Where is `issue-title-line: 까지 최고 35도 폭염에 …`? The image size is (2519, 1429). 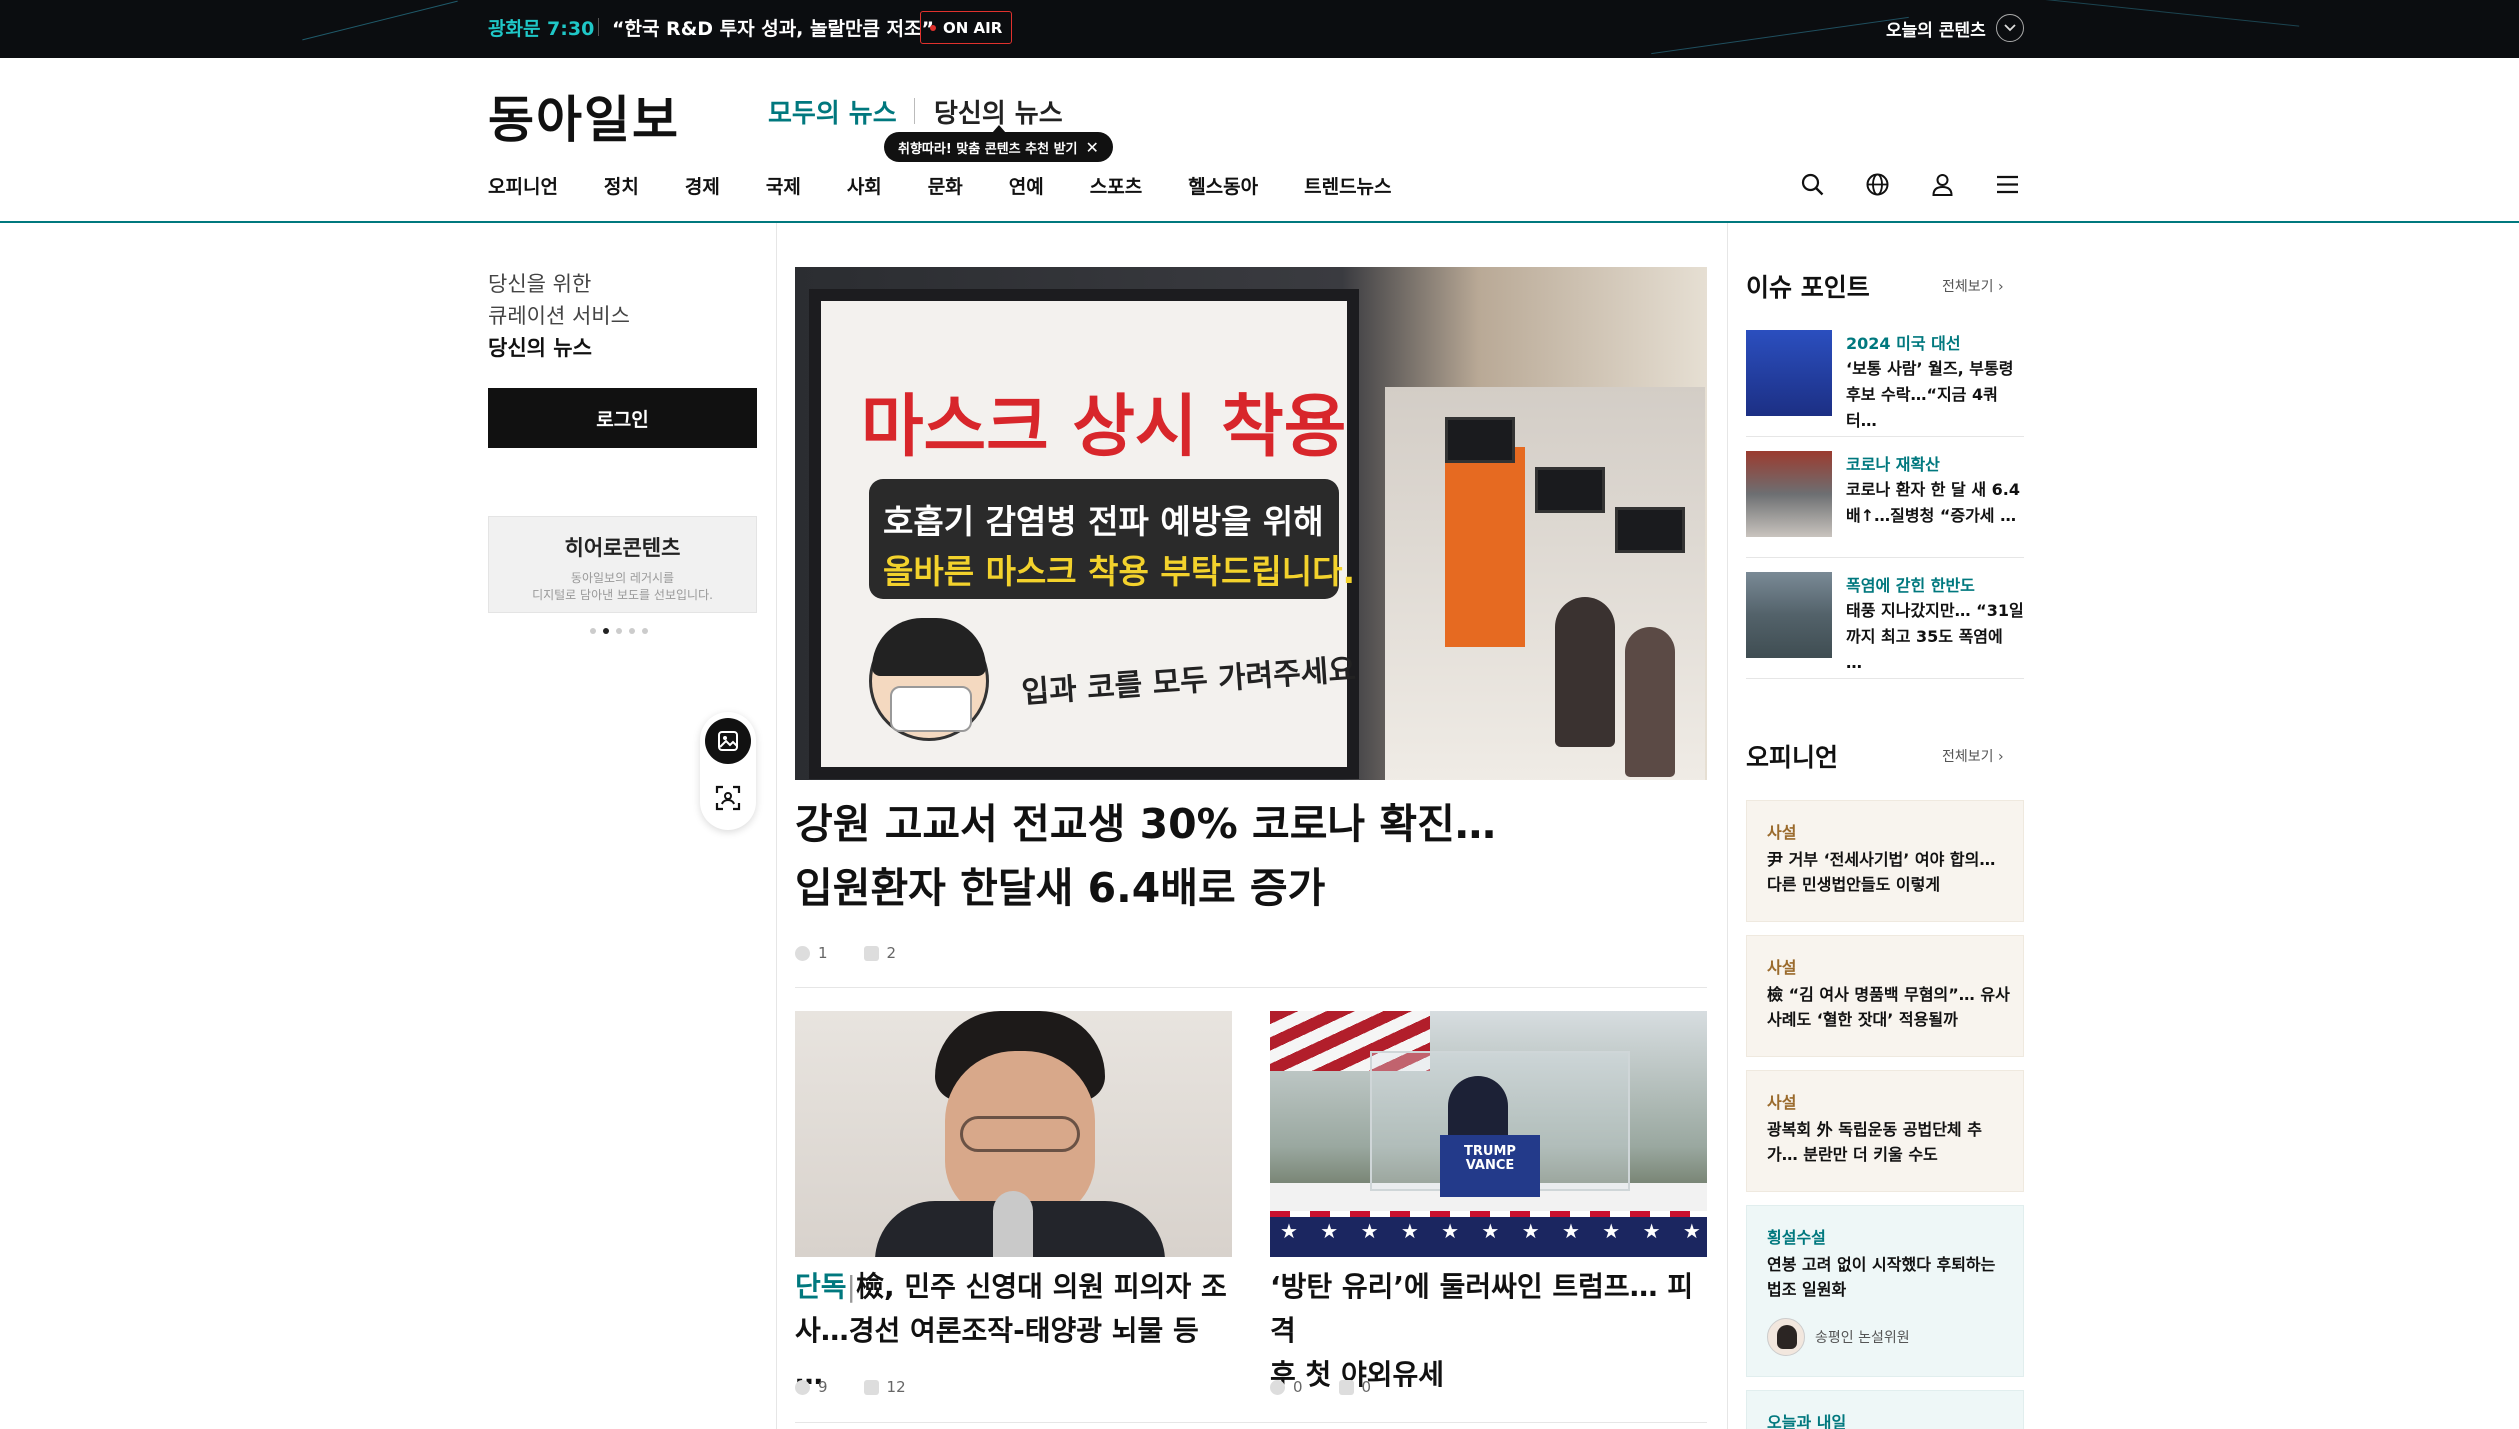
issue-title-line: 까지 최고 35도 폭염에 … is located at coordinates (1924, 649).